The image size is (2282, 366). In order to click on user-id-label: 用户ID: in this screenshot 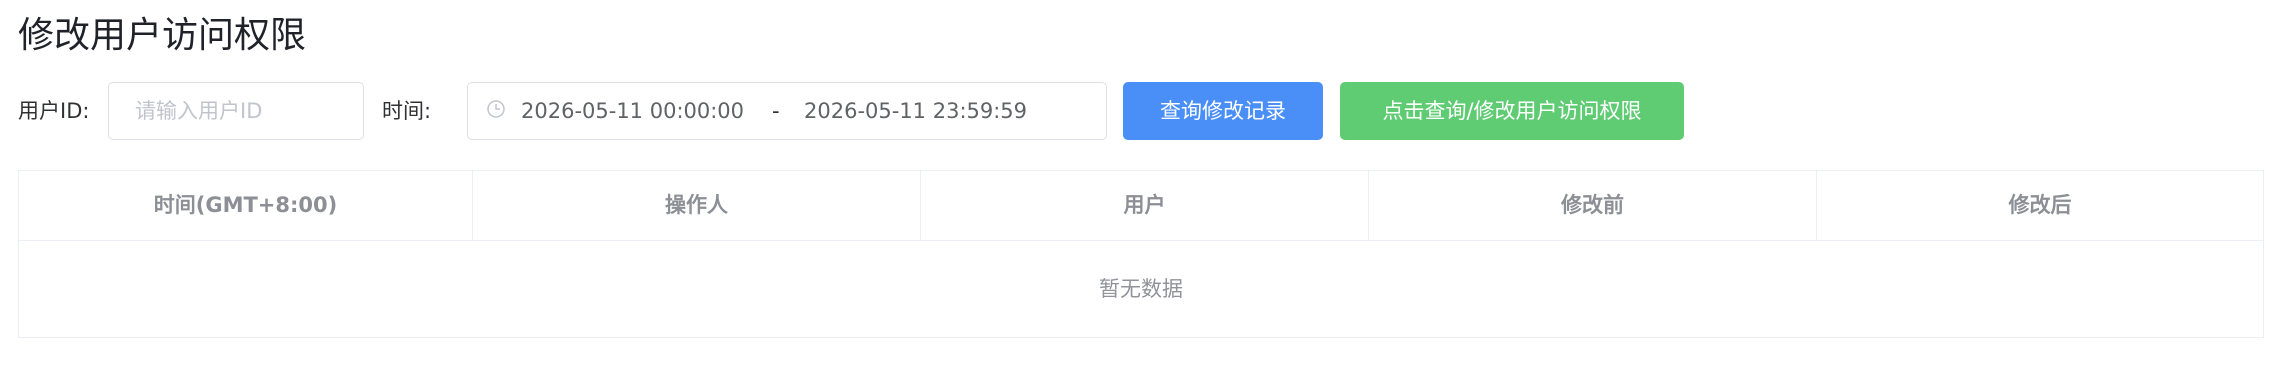, I will do `click(54, 111)`.